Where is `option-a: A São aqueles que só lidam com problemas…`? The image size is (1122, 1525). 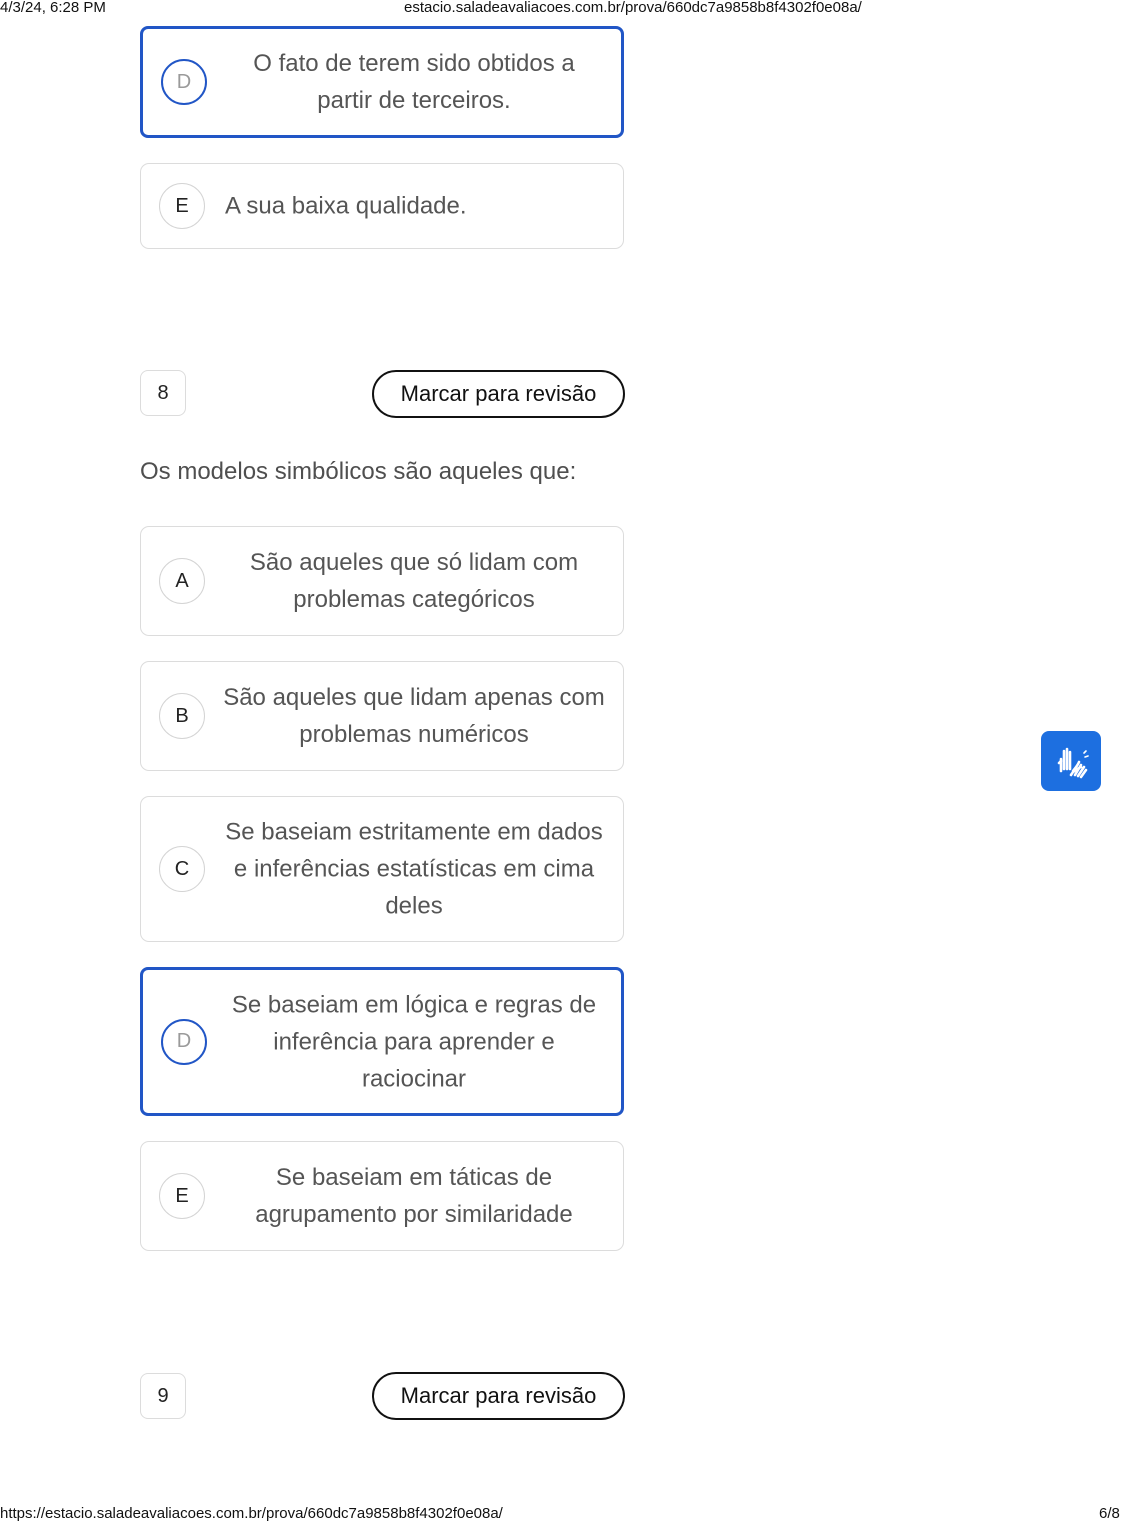 option-a: A São aqueles que só lidam com problemas… is located at coordinates (382, 581).